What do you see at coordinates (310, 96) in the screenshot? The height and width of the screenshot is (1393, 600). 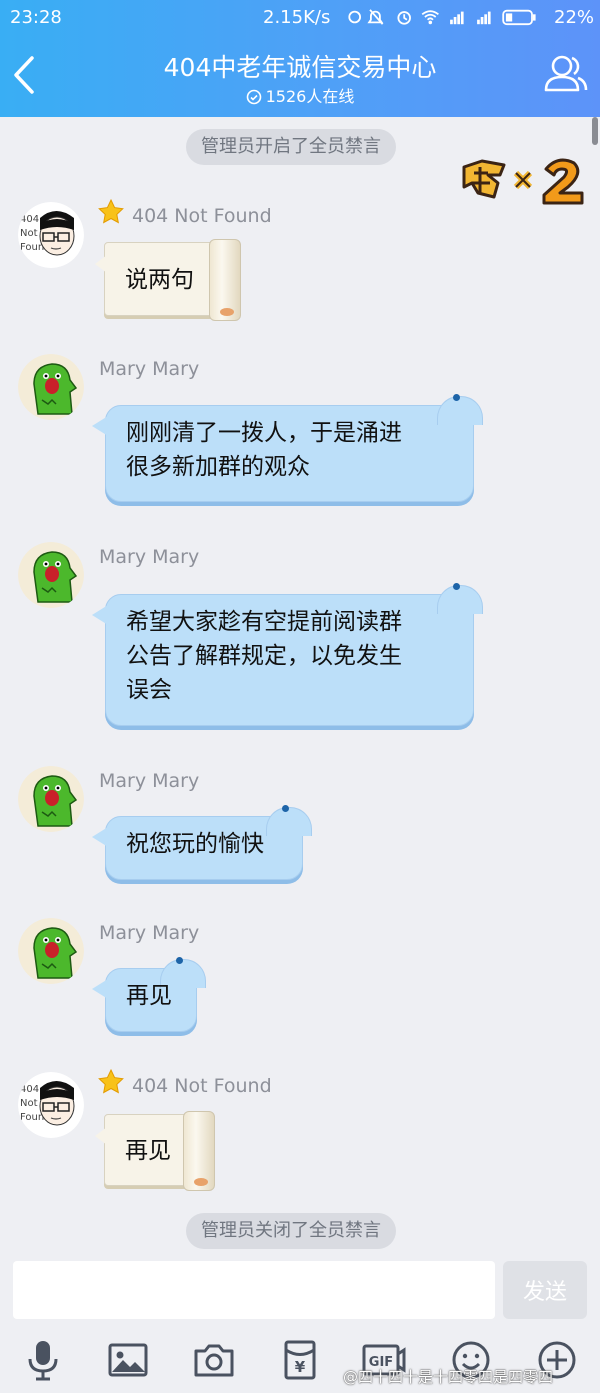 I see `online-count-label: 1526人在线` at bounding box center [310, 96].